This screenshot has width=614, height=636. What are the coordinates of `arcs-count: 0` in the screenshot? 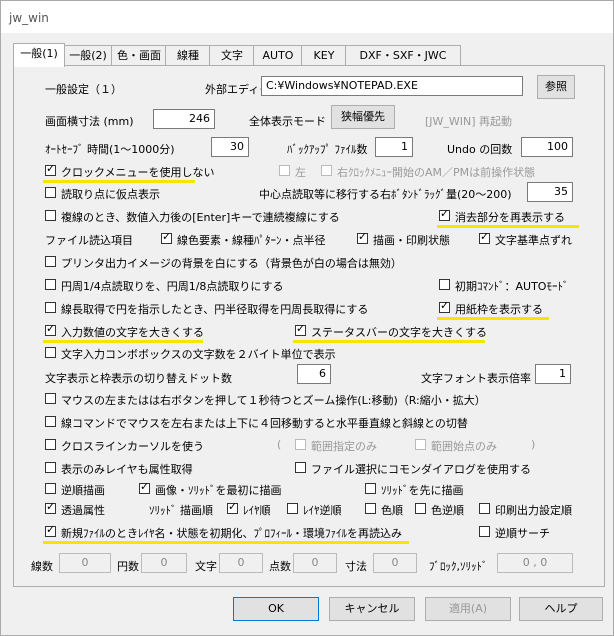 It's located at (164, 563).